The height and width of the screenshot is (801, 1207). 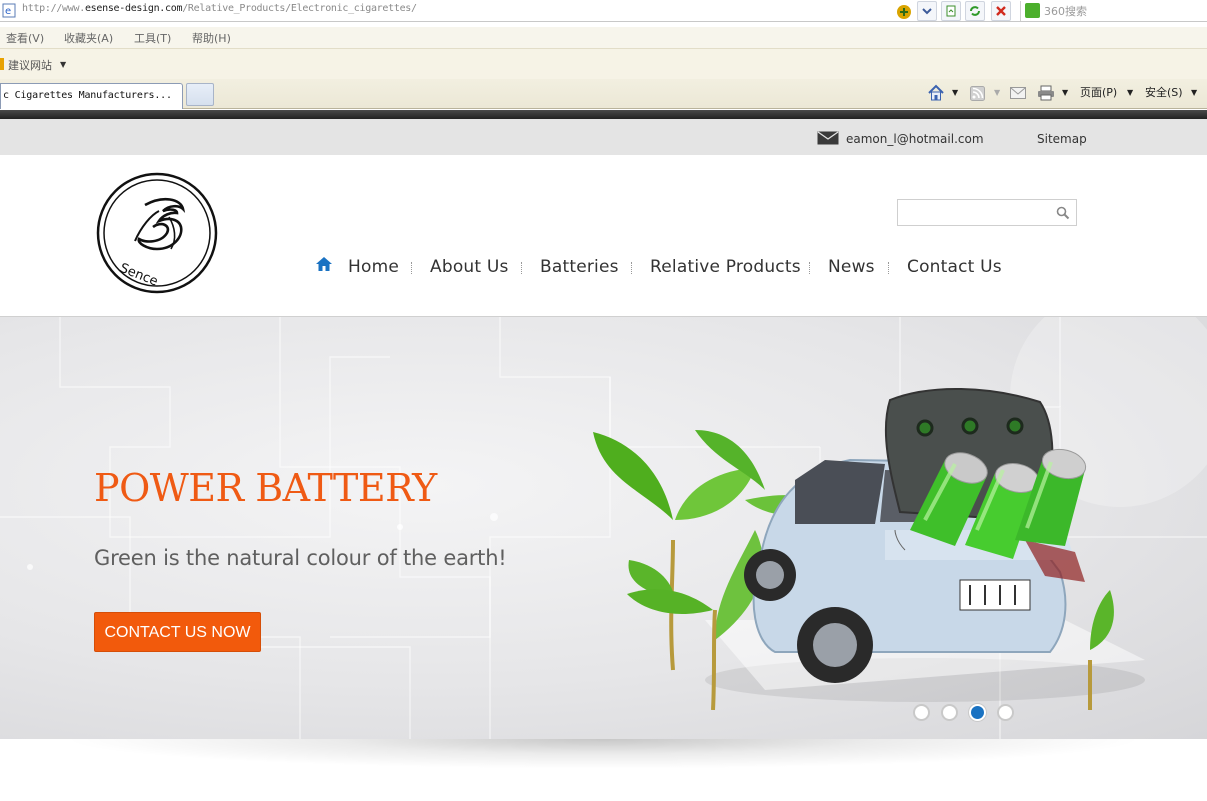 I want to click on envelope-icon, so click(x=828, y=138).